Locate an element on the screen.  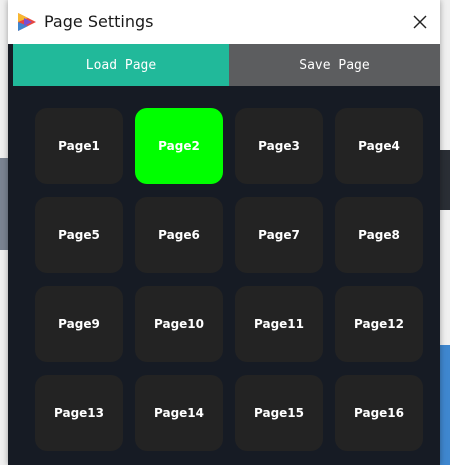
page-button-10: Page10 is located at coordinates (179, 324).